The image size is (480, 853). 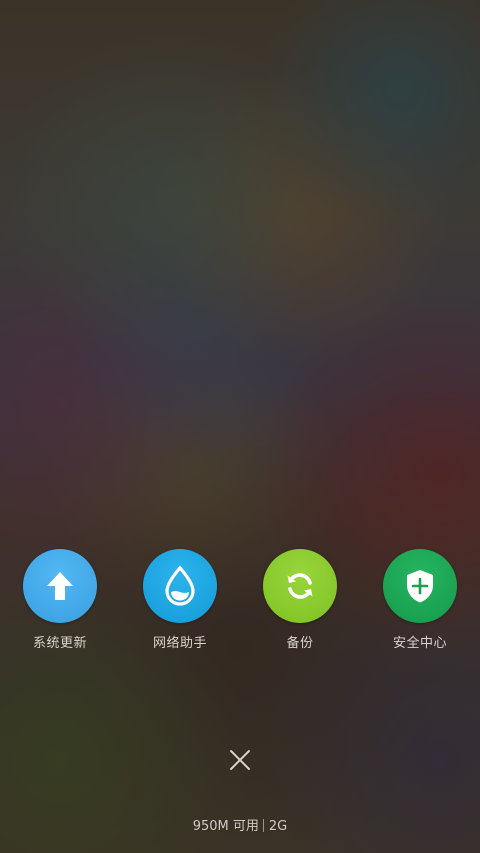 I want to click on backup-button, so click(x=300, y=586).